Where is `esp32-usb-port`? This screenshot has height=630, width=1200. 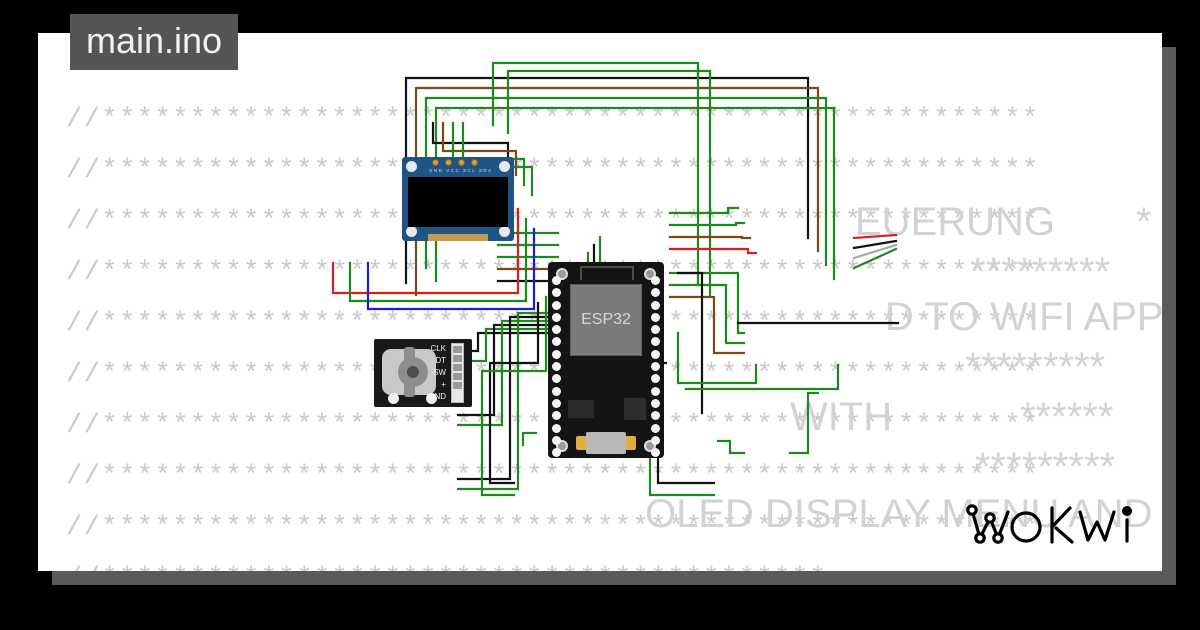 esp32-usb-port is located at coordinates (606, 443).